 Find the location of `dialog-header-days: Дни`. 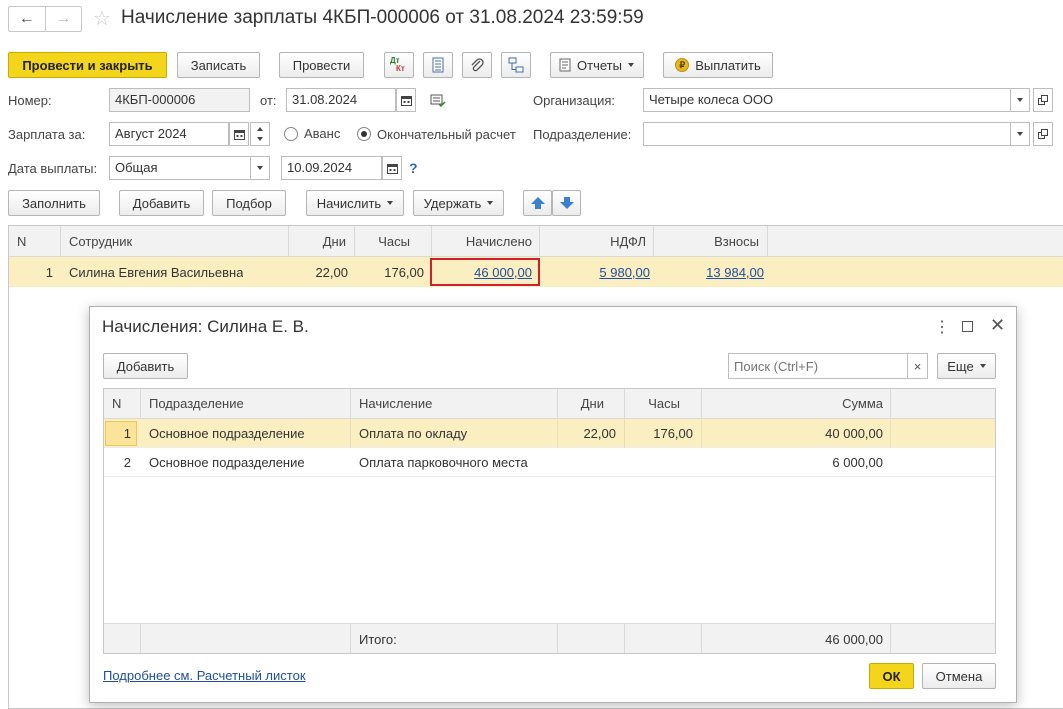

dialog-header-days: Дни is located at coordinates (581, 403).